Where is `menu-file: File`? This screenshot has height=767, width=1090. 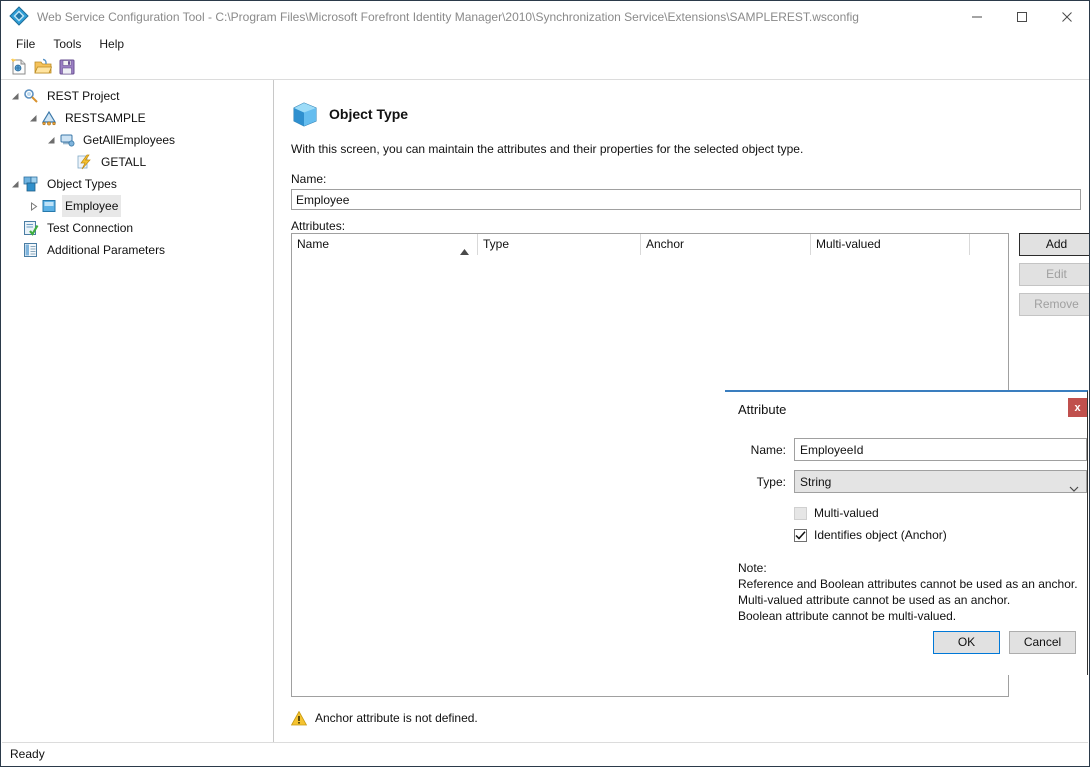 menu-file: File is located at coordinates (25, 44).